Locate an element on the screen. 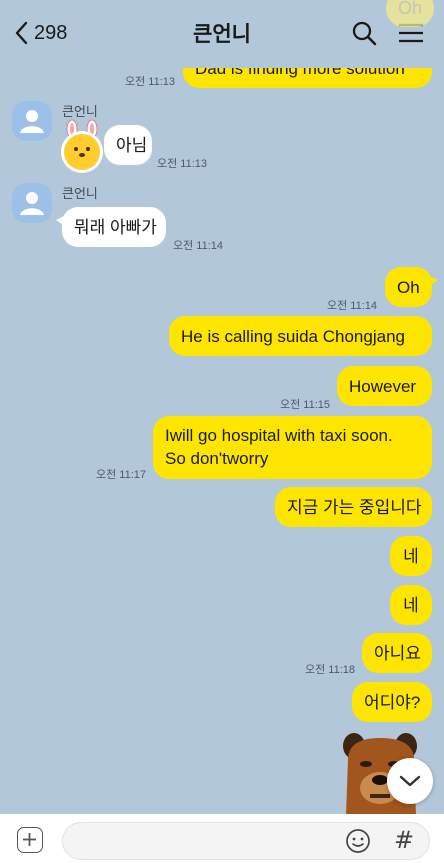 This screenshot has width=444, height=863. message-text-line: Iwill go hospital with taxi soon. is located at coordinates (279, 435).